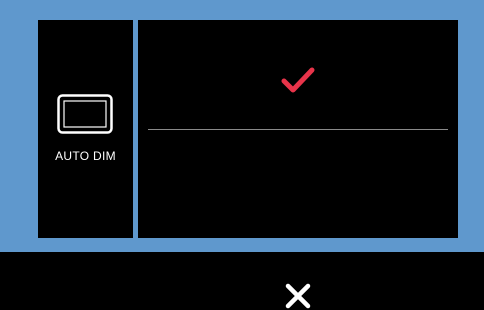 This screenshot has width=484, height=310. I want to click on bottom-bar, so click(242, 263).